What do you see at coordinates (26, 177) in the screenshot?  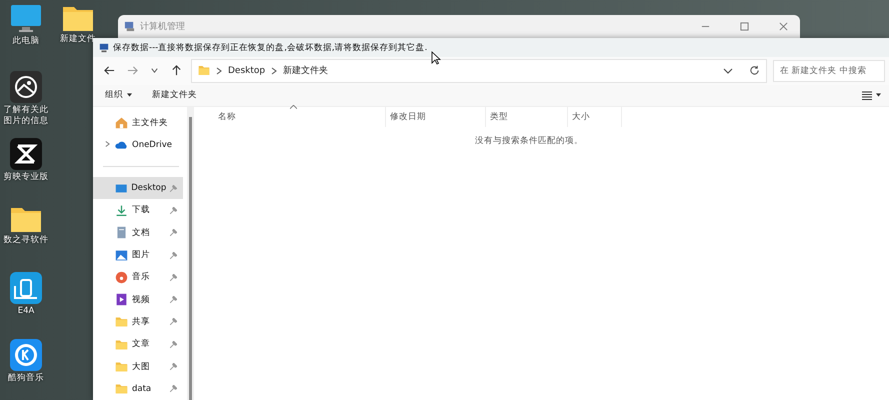 I see `desktop-icon-label: 剪映专业版` at bounding box center [26, 177].